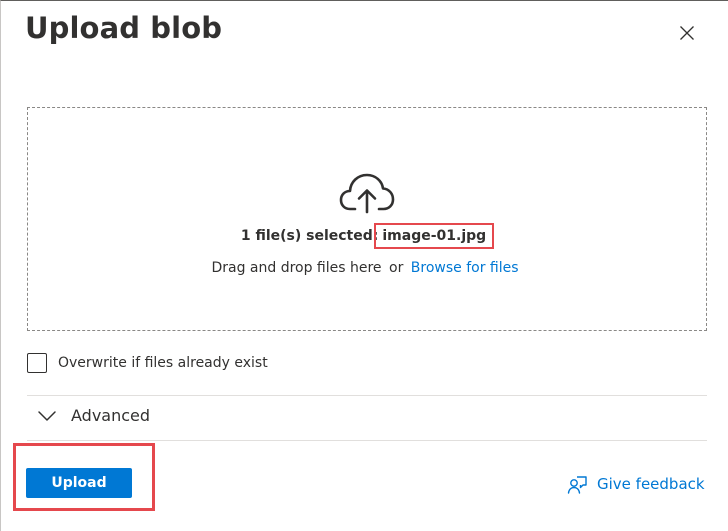  Describe the element at coordinates (79, 483) in the screenshot. I see `upload-button: Upload` at that location.